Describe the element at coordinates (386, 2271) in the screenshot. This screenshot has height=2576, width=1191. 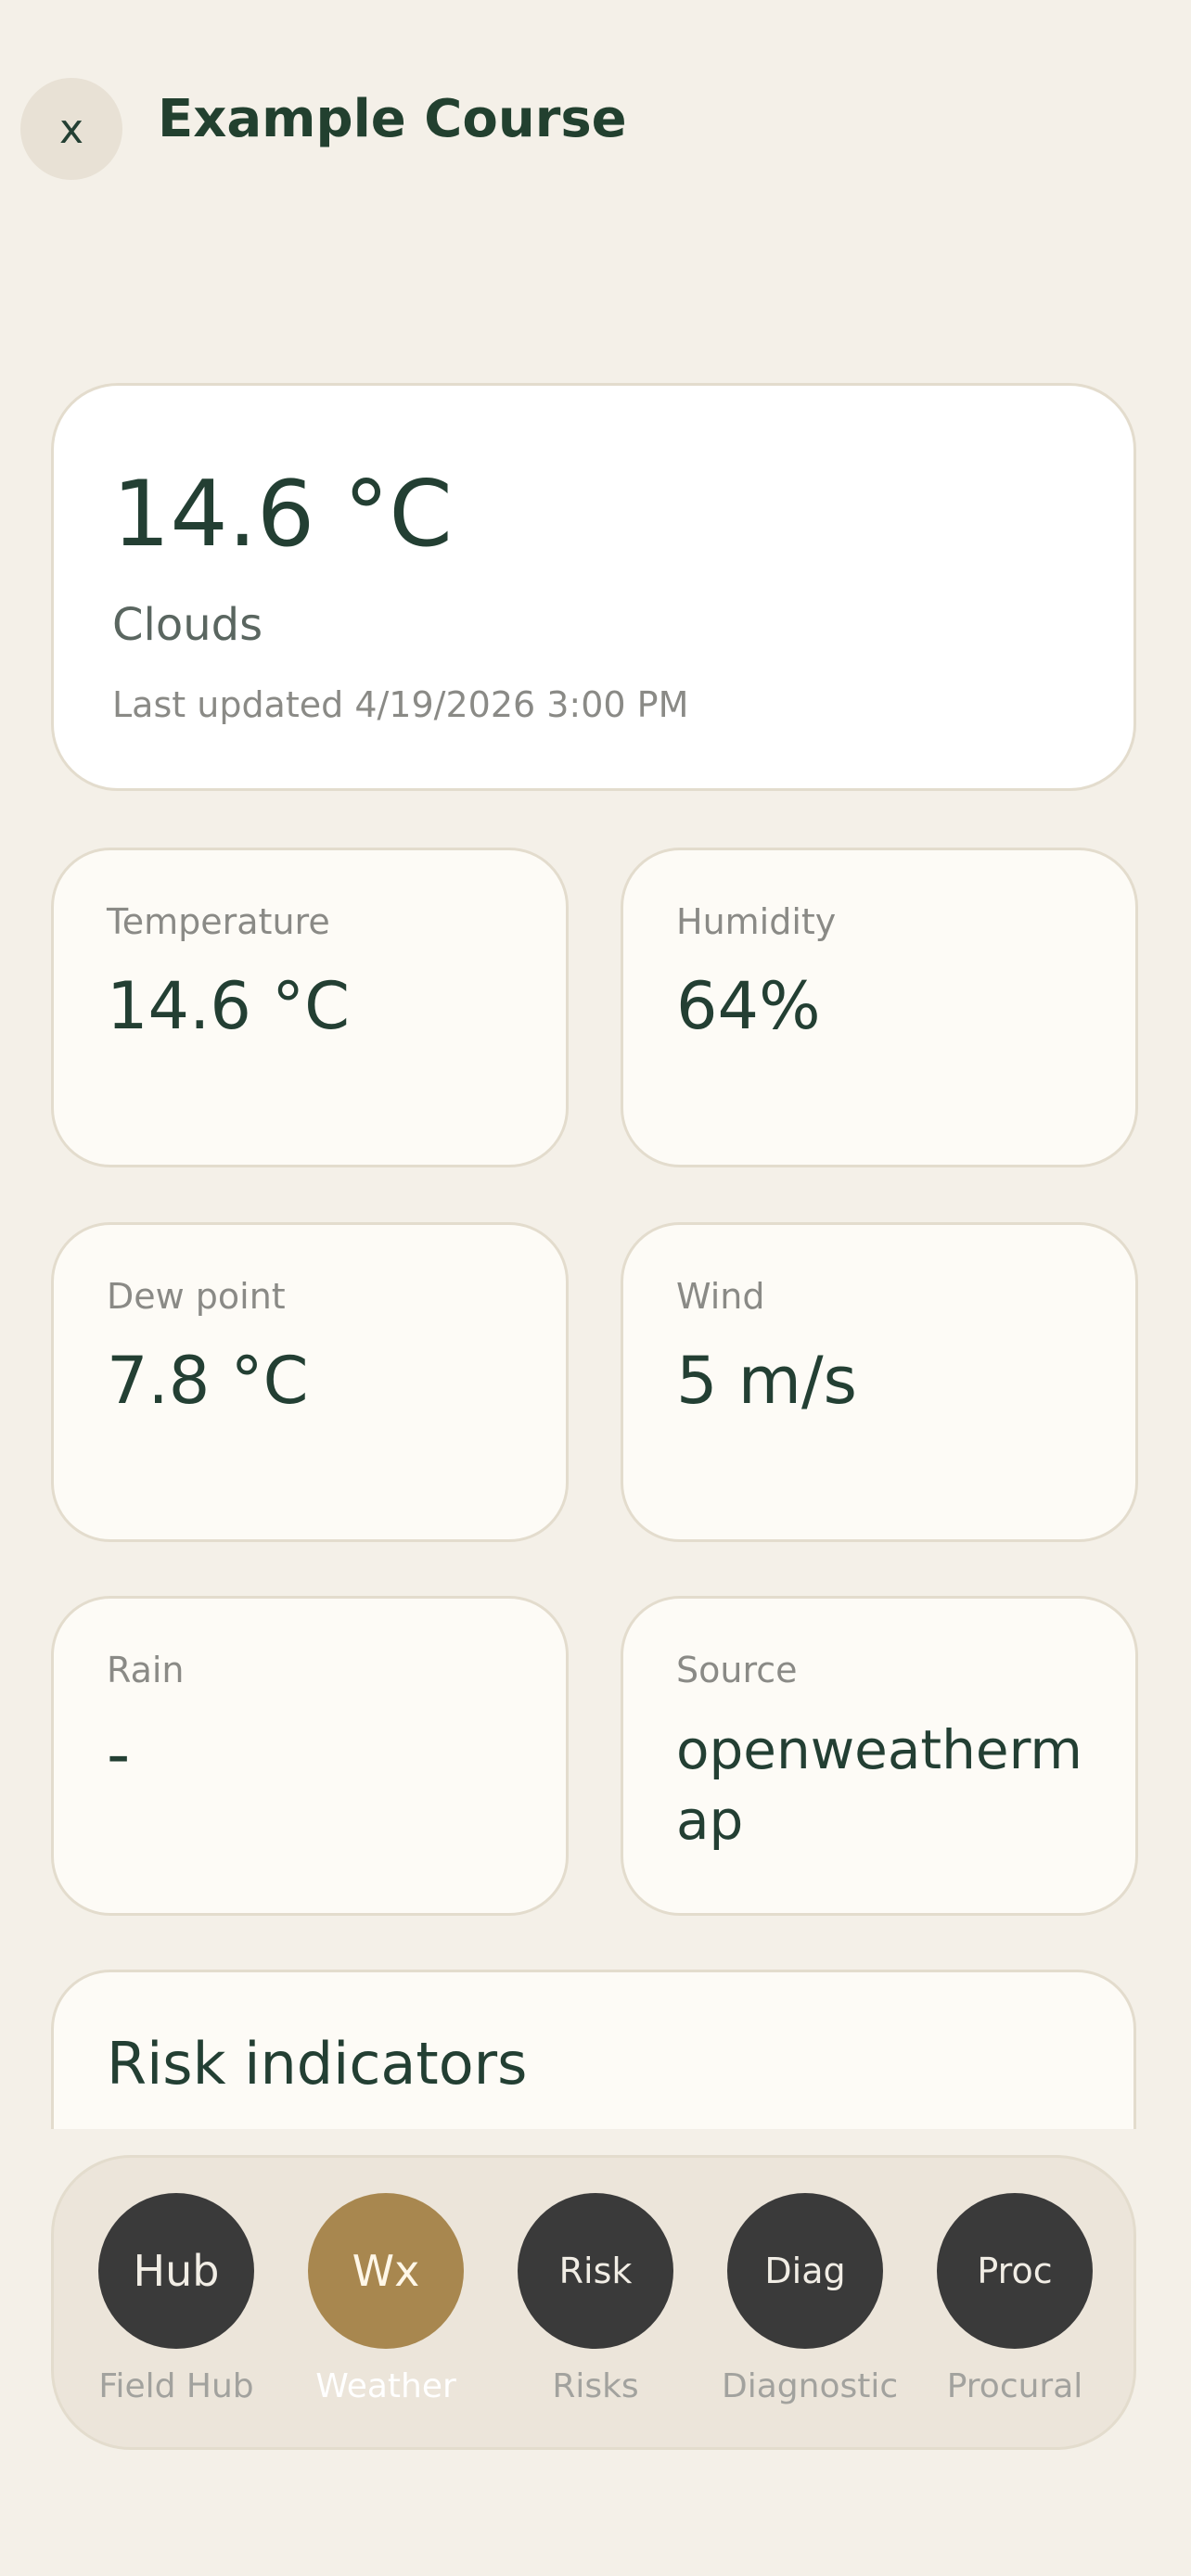
I see `weather-icon: Wx` at that location.